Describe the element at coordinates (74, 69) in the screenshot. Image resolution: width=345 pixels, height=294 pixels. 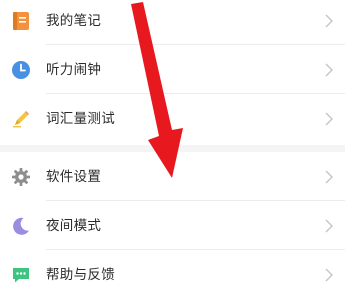
I see `menu-item-label: 听力闹钟` at that location.